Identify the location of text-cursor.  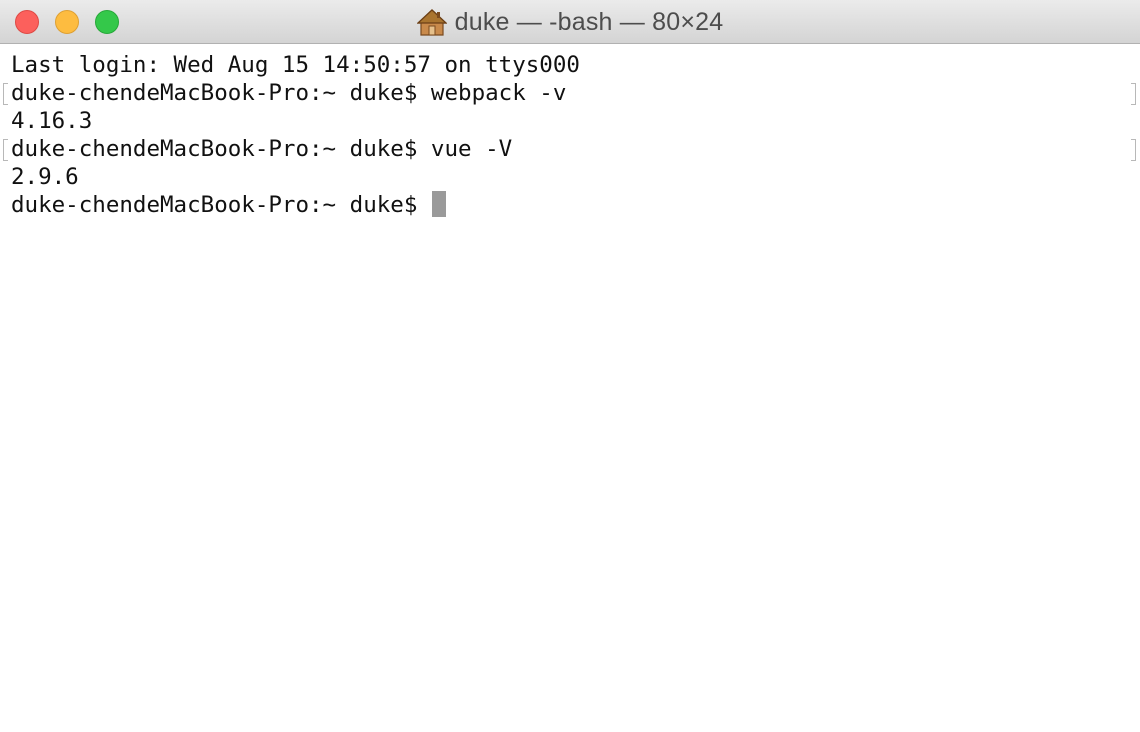
(438, 204).